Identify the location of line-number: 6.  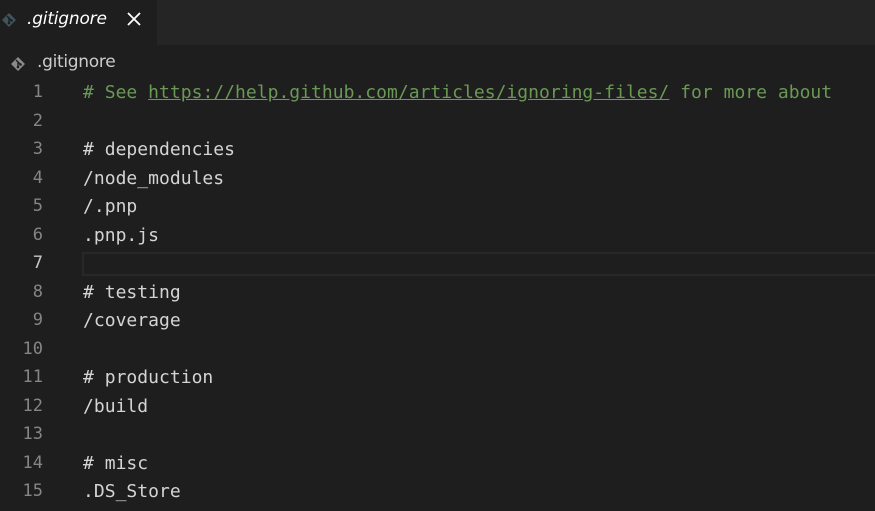
(37, 234).